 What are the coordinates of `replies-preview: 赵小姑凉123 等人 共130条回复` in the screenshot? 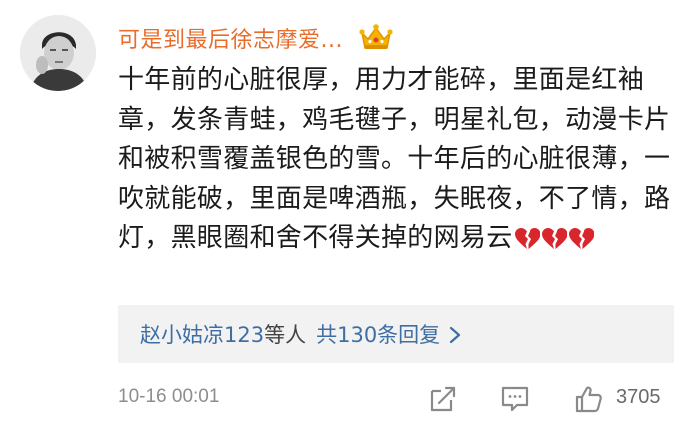 It's located at (396, 334).